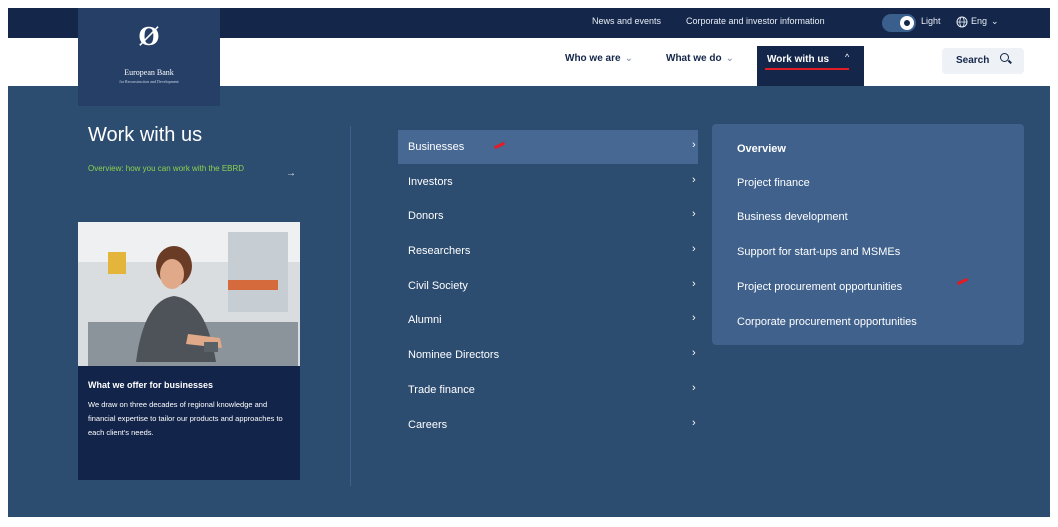 The image size is (1058, 527). Describe the element at coordinates (973, 60) in the screenshot. I see `search-label: Search` at that location.